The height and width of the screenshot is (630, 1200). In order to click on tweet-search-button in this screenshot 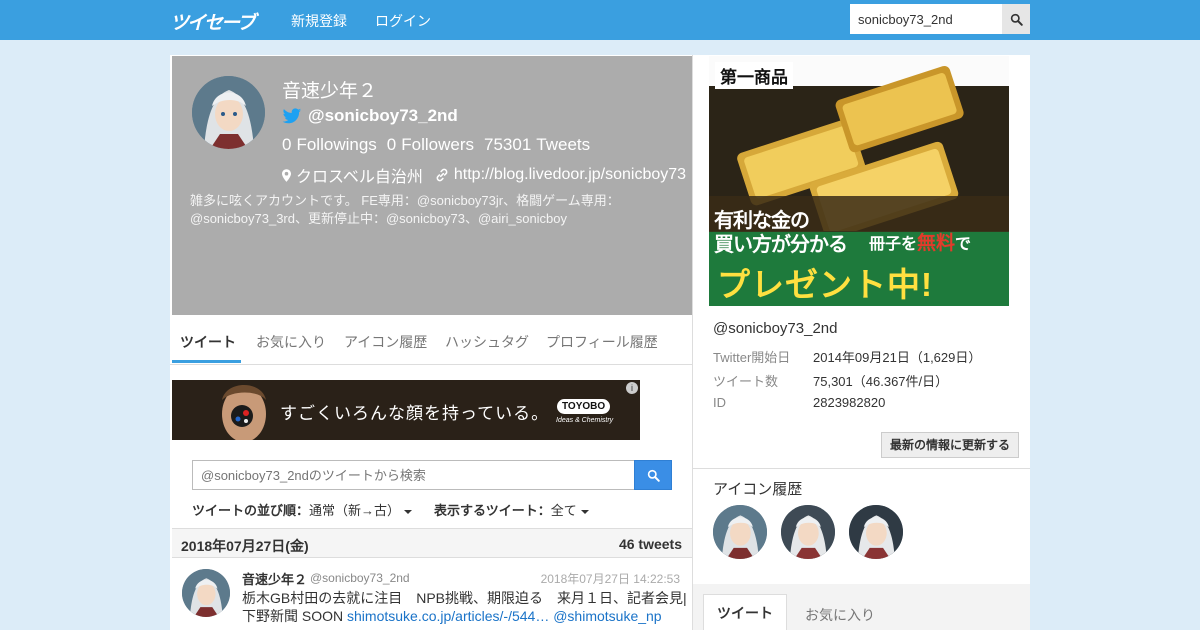, I will do `click(653, 475)`.